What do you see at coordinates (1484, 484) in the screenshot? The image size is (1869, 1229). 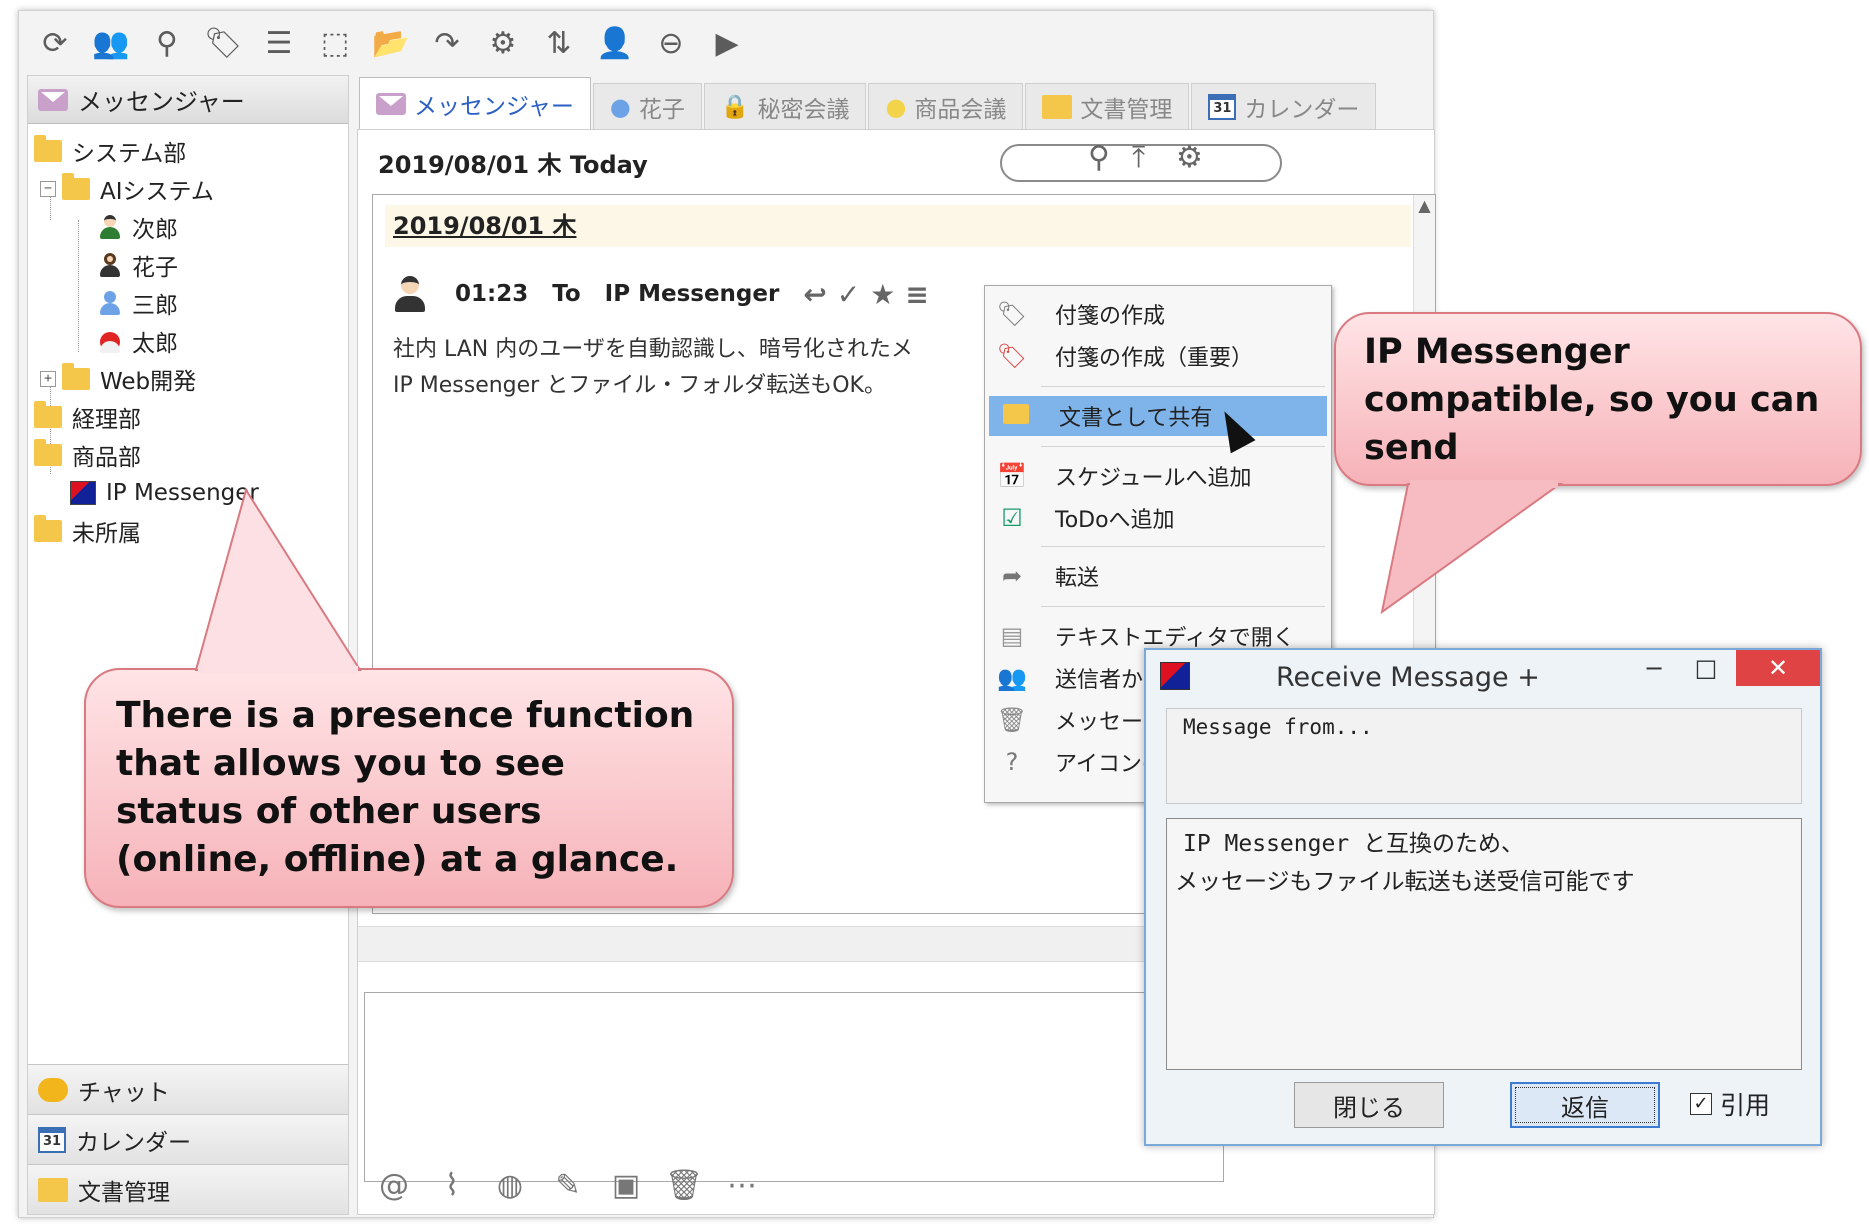 I see `callout-compatibility-tail-joint` at bounding box center [1484, 484].